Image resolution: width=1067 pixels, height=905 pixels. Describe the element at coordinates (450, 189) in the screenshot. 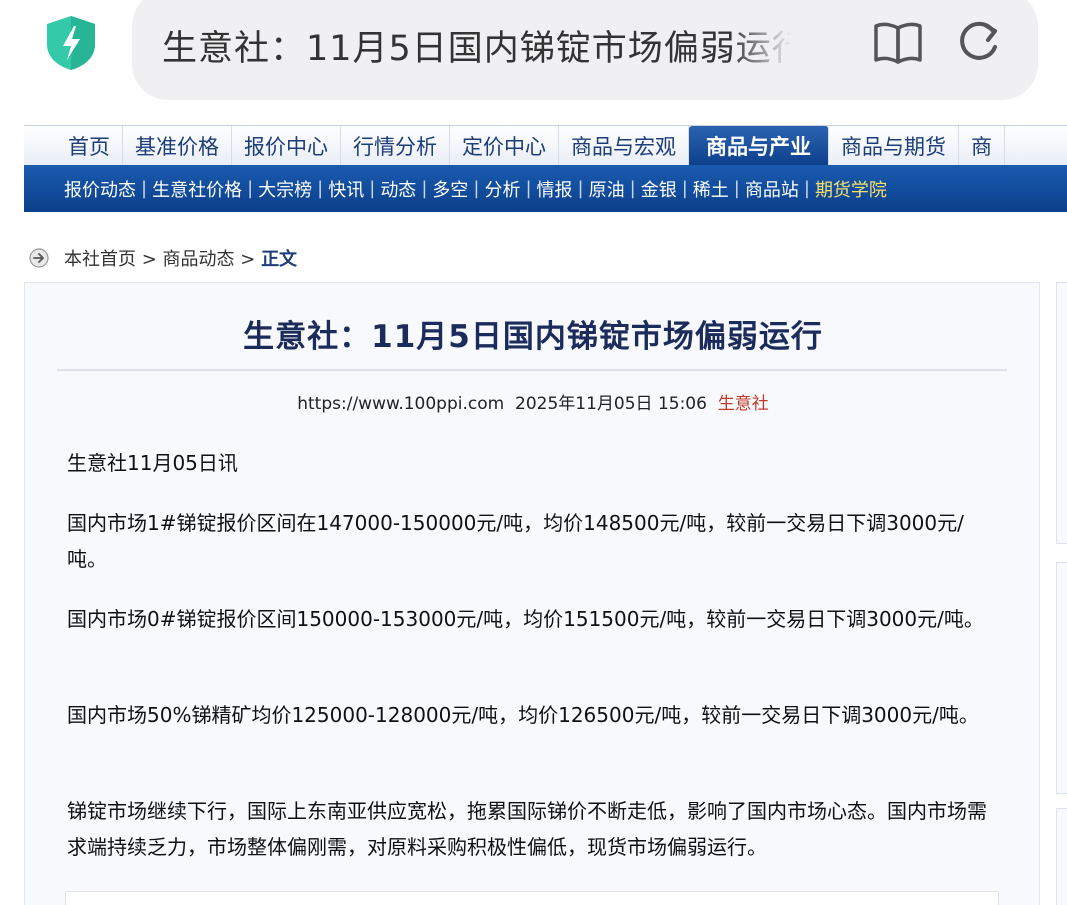

I see `sub-nav-item: 多空` at that location.